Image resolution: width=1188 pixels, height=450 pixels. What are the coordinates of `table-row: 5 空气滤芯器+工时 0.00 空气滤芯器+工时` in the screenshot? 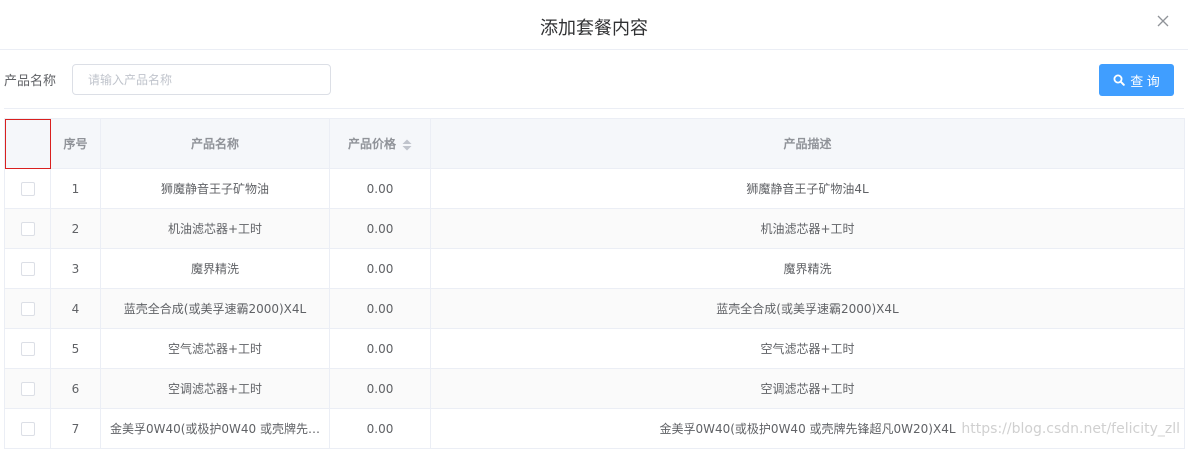 It's located at (594, 348).